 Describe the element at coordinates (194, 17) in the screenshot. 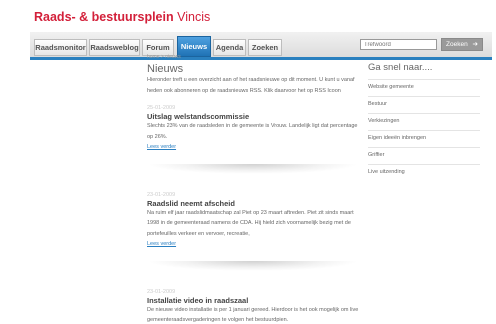

I see `site-title-sub: Vincis` at that location.